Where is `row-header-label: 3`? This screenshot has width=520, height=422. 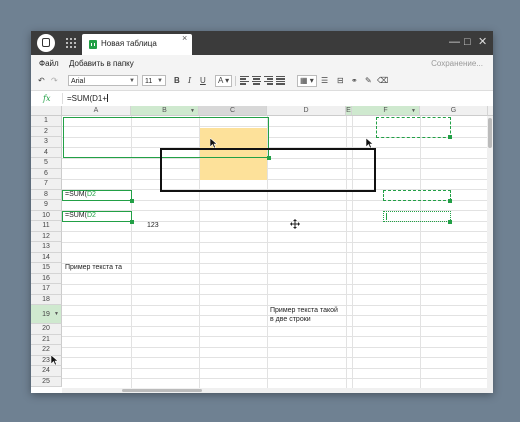
row-header-label: 3 is located at coordinates (46, 141).